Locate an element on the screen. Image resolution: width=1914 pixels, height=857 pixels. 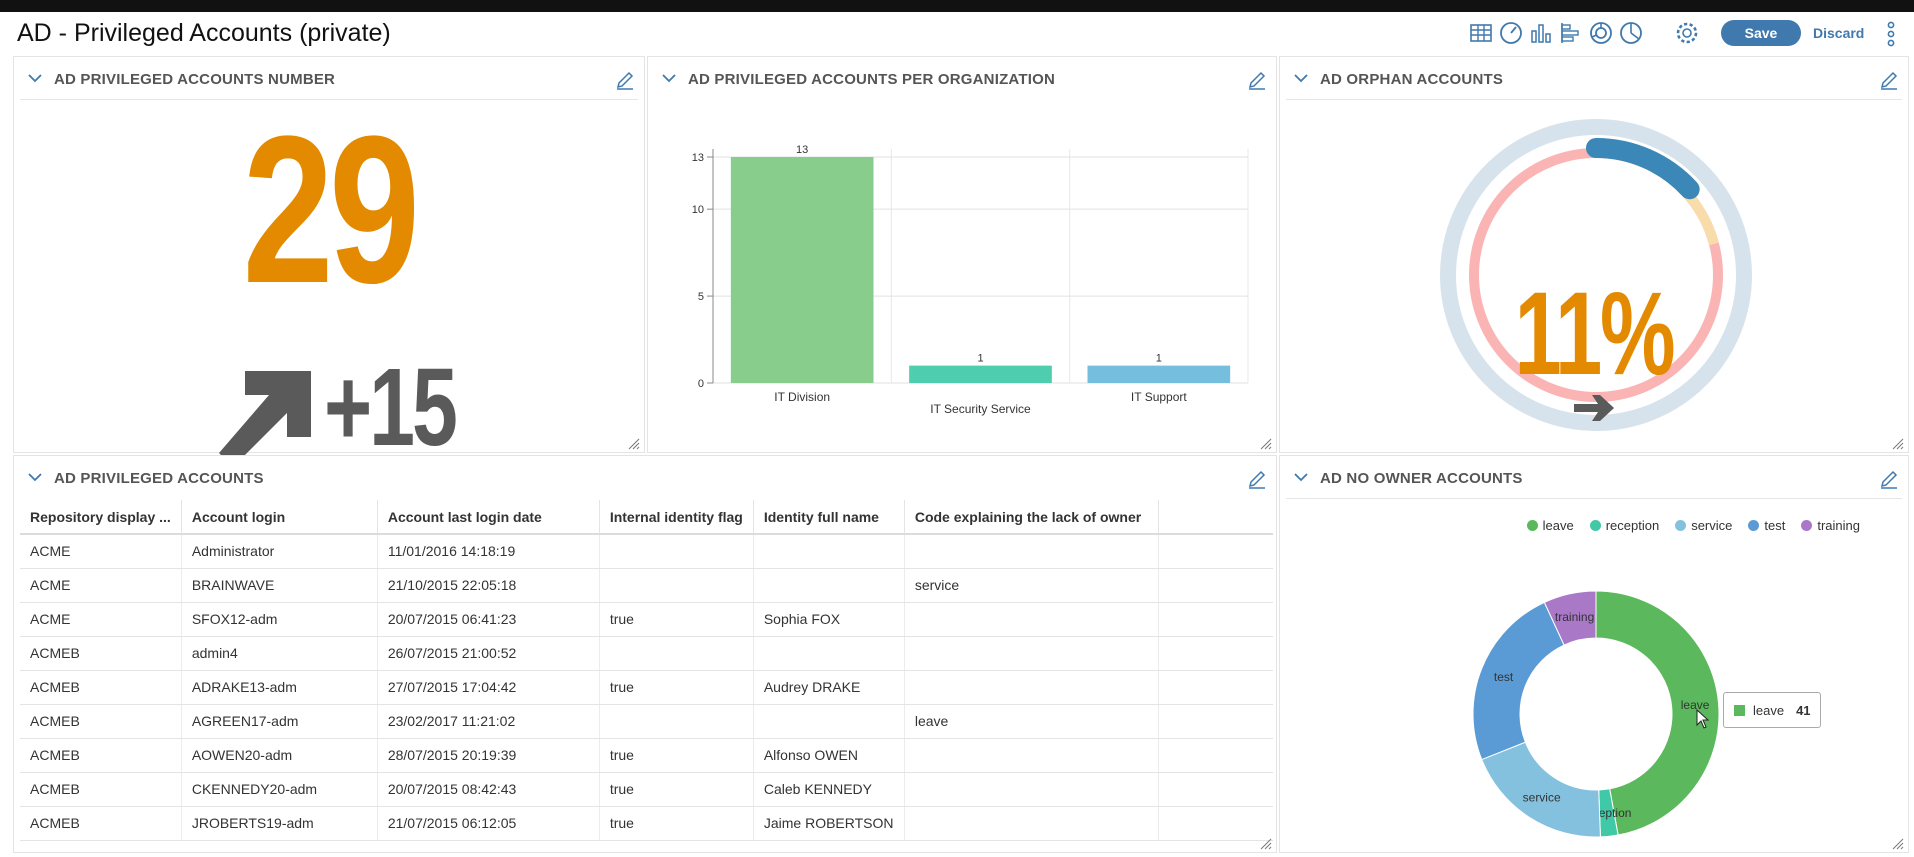
table-icon is located at coordinates (1481, 33).